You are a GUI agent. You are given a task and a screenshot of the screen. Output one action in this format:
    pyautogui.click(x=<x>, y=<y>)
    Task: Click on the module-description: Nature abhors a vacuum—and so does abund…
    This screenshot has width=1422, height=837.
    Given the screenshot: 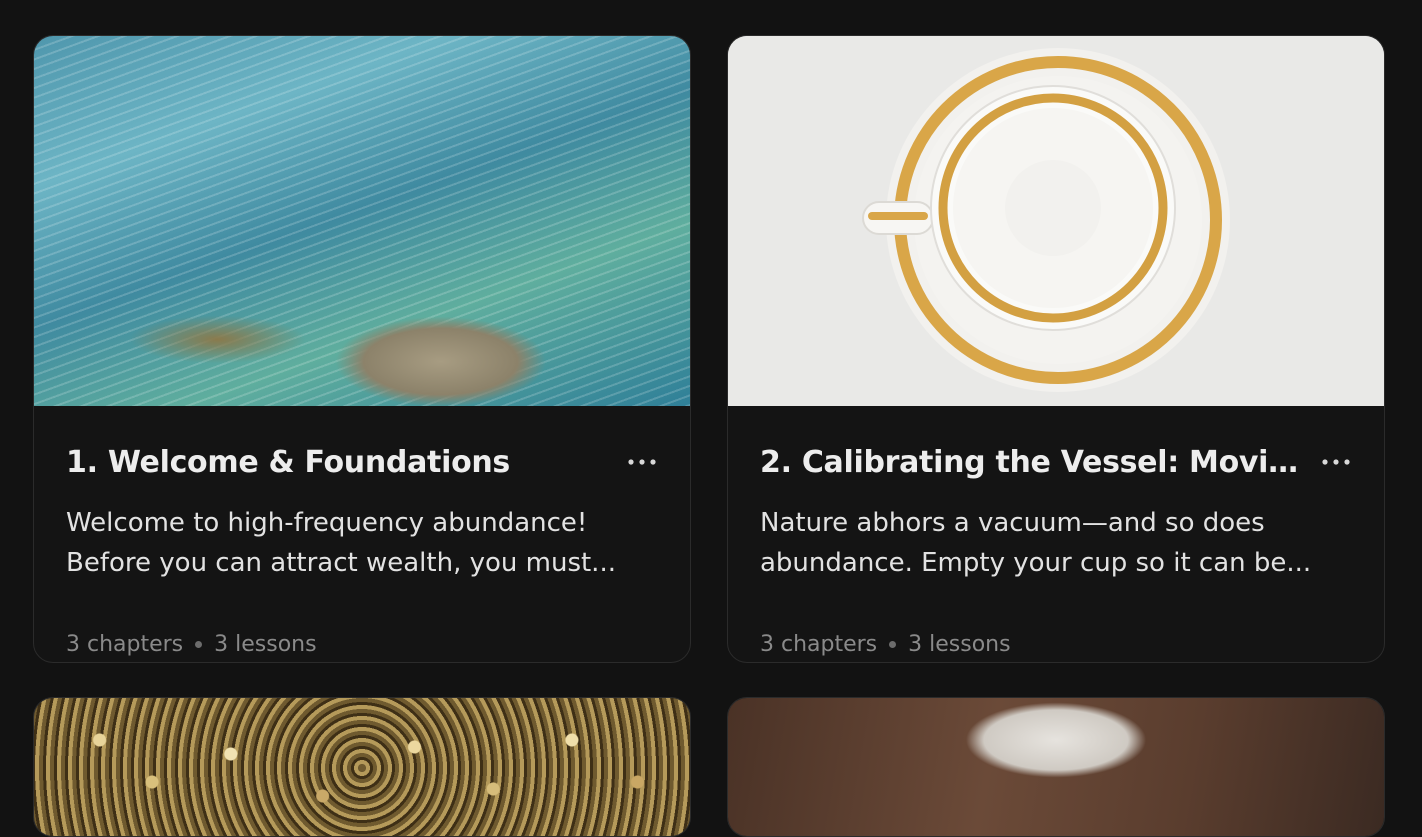 What is the action you would take?
    pyautogui.click(x=1036, y=543)
    